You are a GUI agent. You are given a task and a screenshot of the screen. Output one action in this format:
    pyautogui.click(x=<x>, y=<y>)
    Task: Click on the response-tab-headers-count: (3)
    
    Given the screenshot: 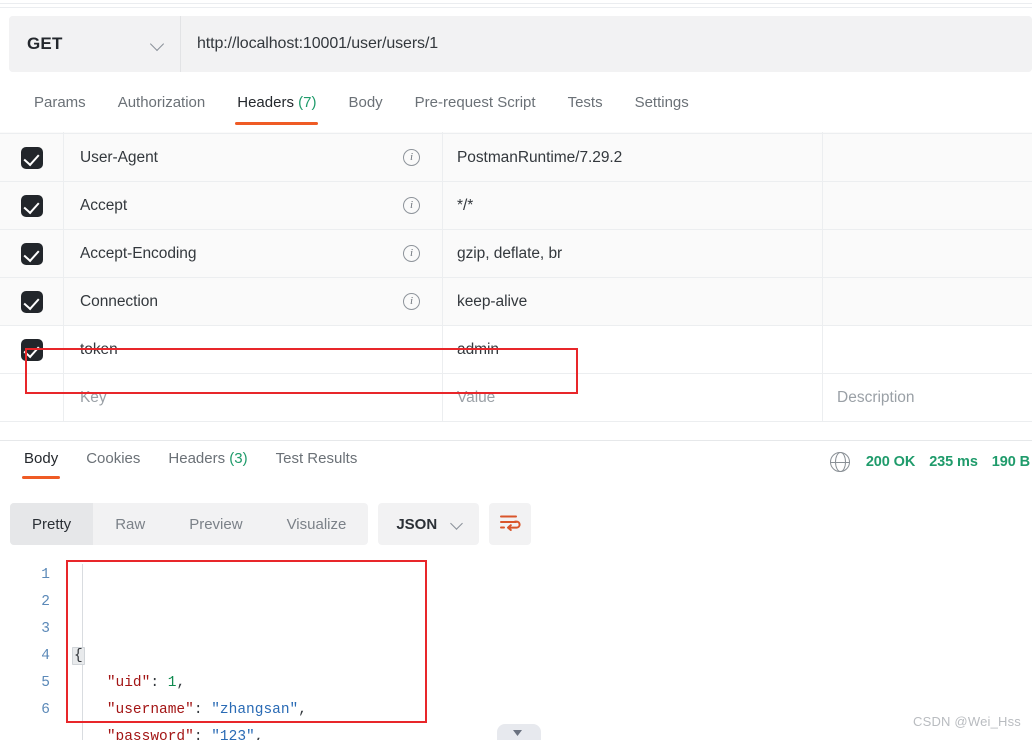 What is the action you would take?
    pyautogui.click(x=238, y=458)
    